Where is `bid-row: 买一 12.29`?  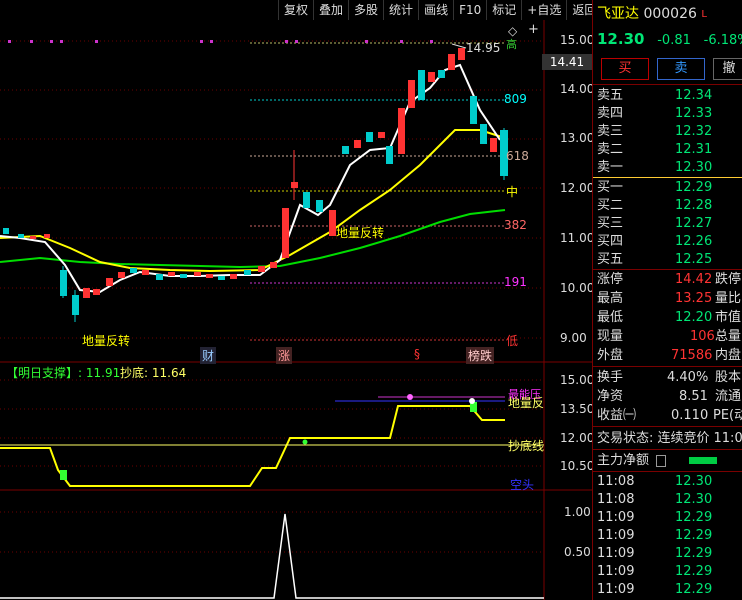
bid-row: 买一 12.29 is located at coordinates (654, 187).